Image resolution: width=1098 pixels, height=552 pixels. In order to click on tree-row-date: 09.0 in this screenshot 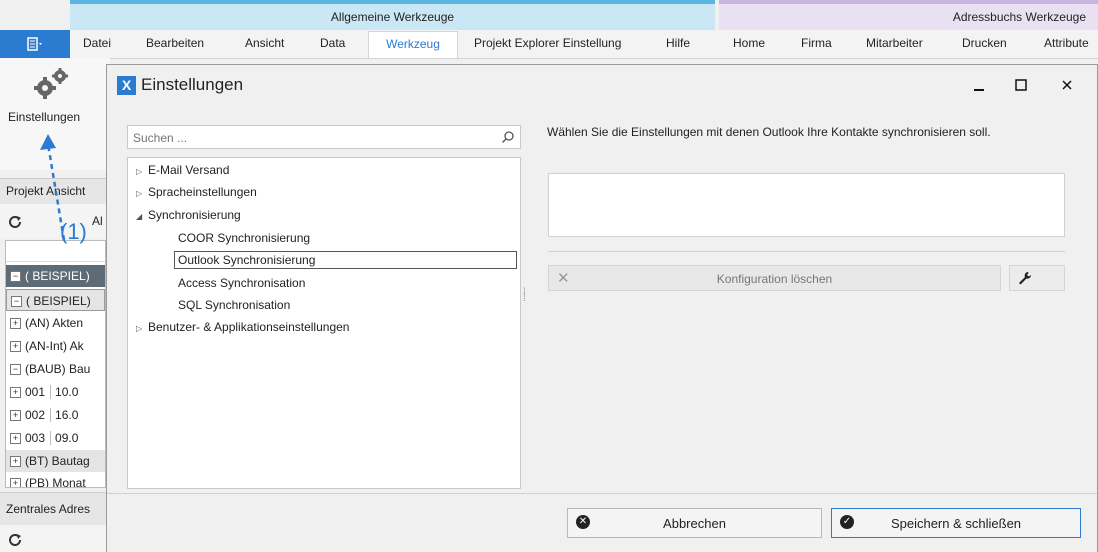, I will do `click(64, 438)`.